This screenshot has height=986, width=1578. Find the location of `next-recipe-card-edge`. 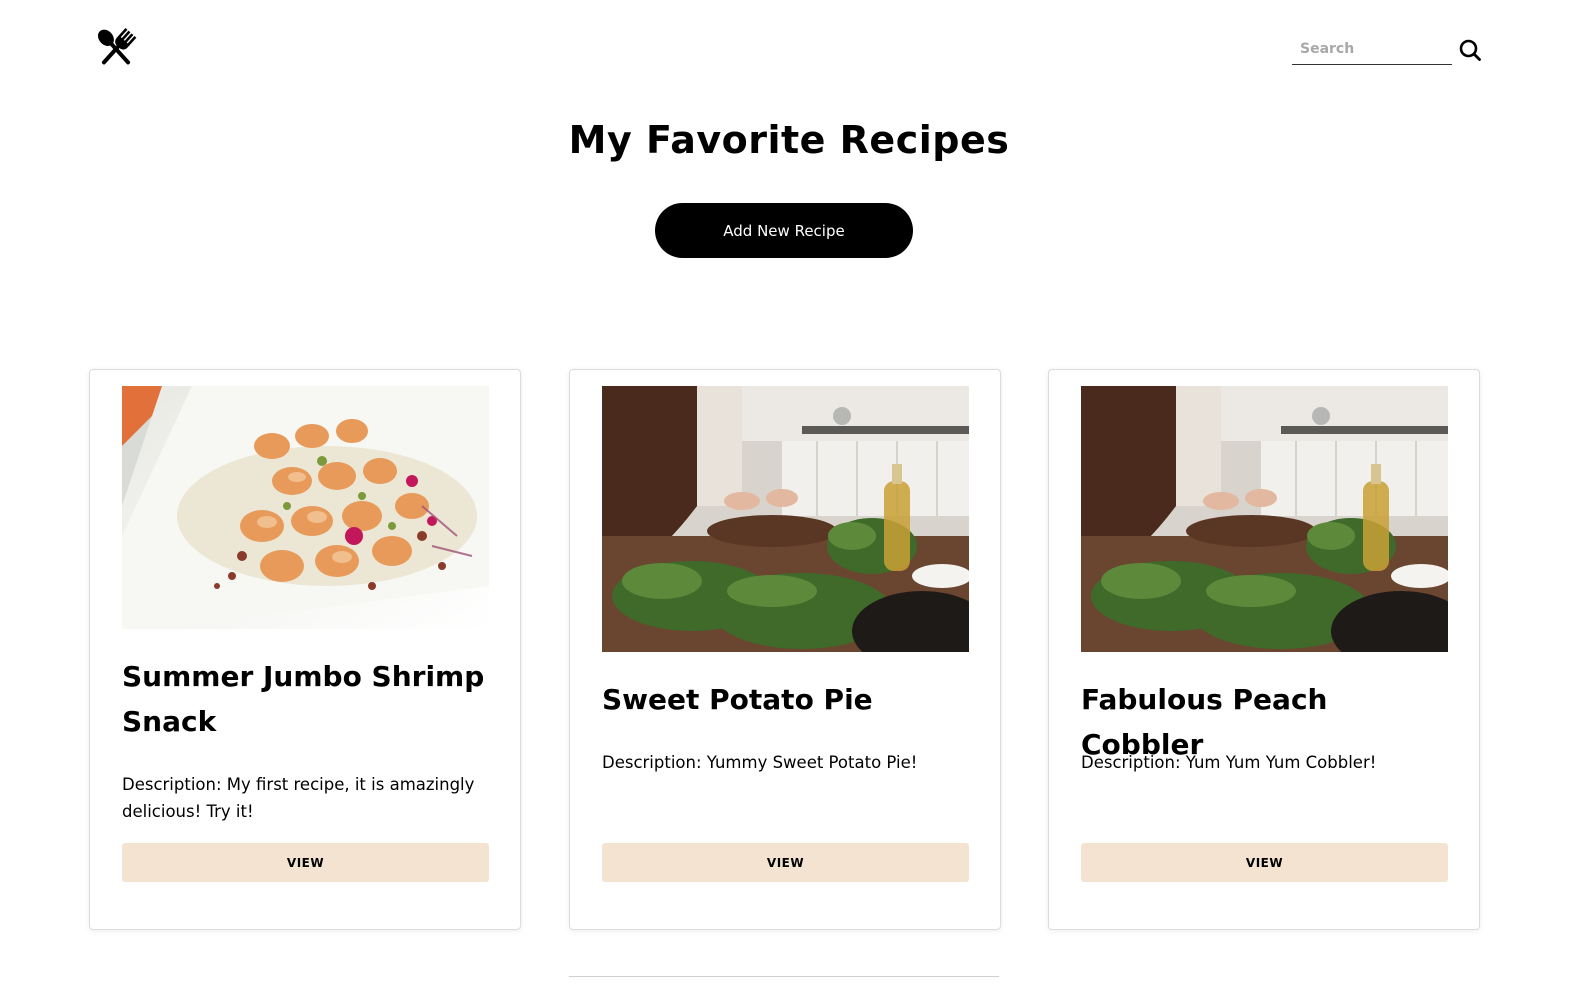

next-recipe-card-edge is located at coordinates (784, 981).